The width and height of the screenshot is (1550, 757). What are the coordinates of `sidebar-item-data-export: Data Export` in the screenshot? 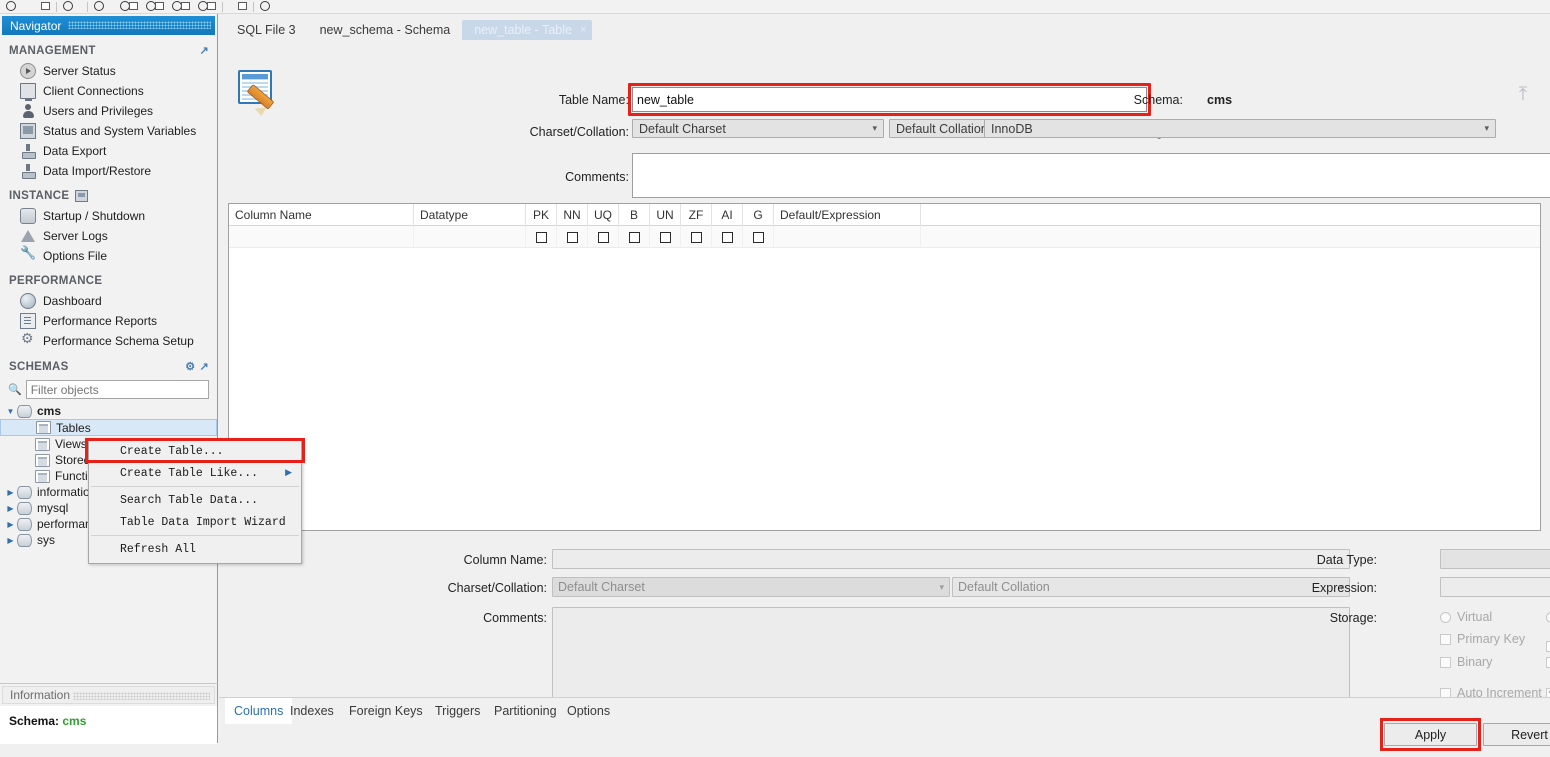 It's located at (108, 151).